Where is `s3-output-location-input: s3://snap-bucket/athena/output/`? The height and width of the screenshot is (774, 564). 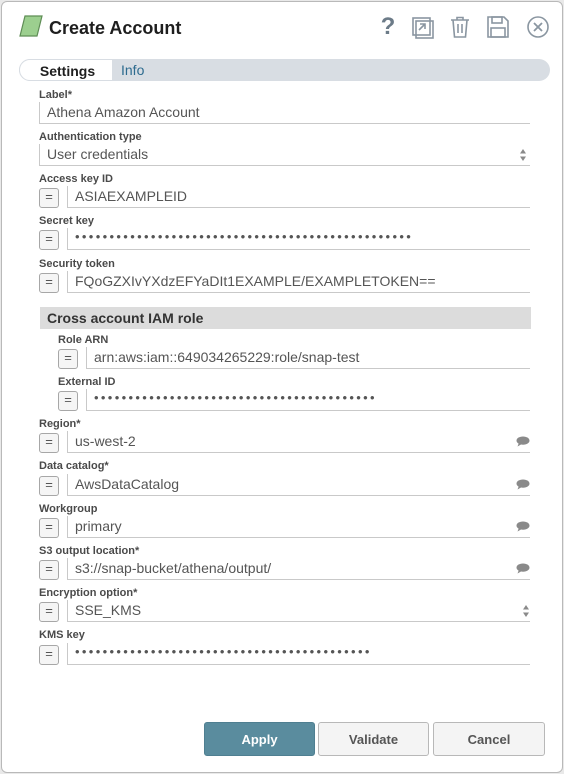
s3-output-location-input: s3://snap-bucket/athena/output/ is located at coordinates (298, 569).